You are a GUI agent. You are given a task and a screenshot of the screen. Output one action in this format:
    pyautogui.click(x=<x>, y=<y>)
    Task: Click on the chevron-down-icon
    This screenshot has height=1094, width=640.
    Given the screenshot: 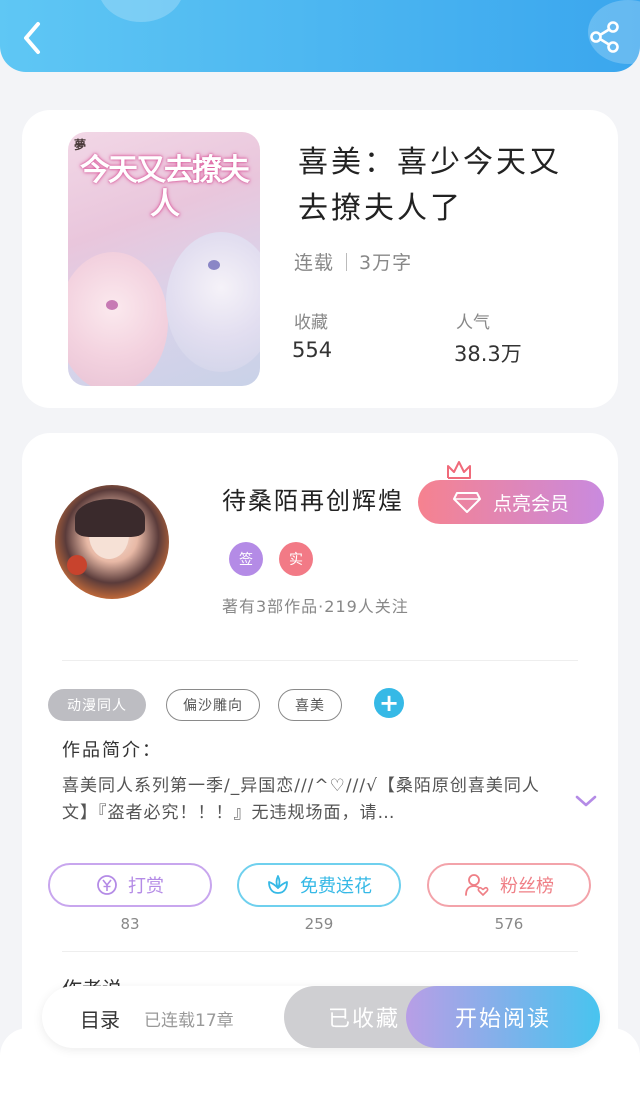 What is the action you would take?
    pyautogui.click(x=586, y=801)
    